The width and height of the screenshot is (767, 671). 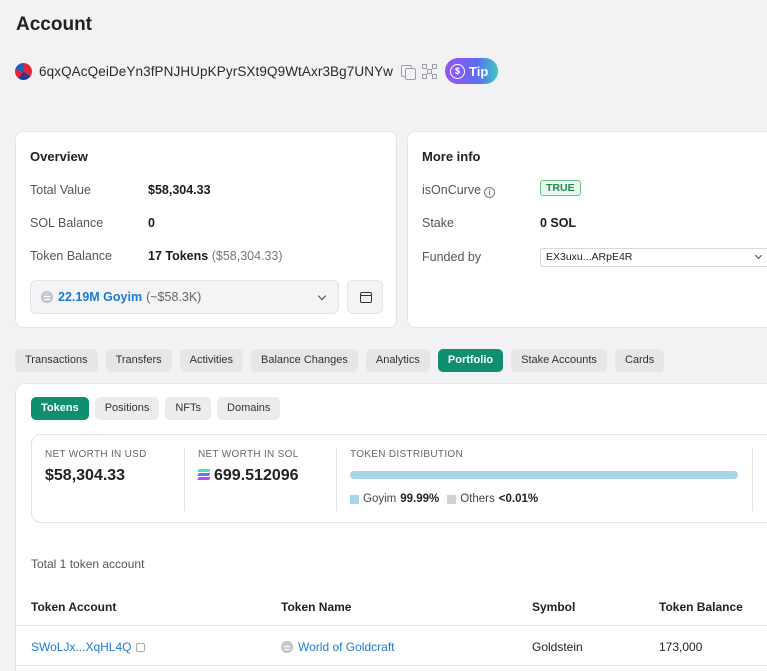 I want to click on sol-balance-label: SOL Balance, so click(x=67, y=223).